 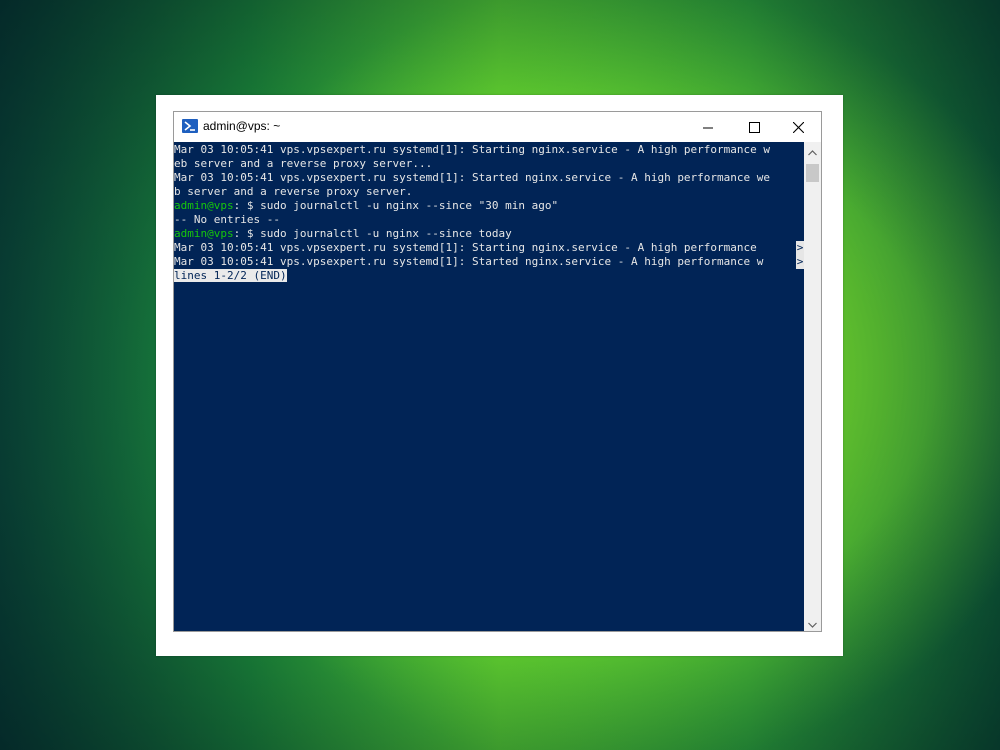 I want to click on maximize-icon, so click(x=754, y=127).